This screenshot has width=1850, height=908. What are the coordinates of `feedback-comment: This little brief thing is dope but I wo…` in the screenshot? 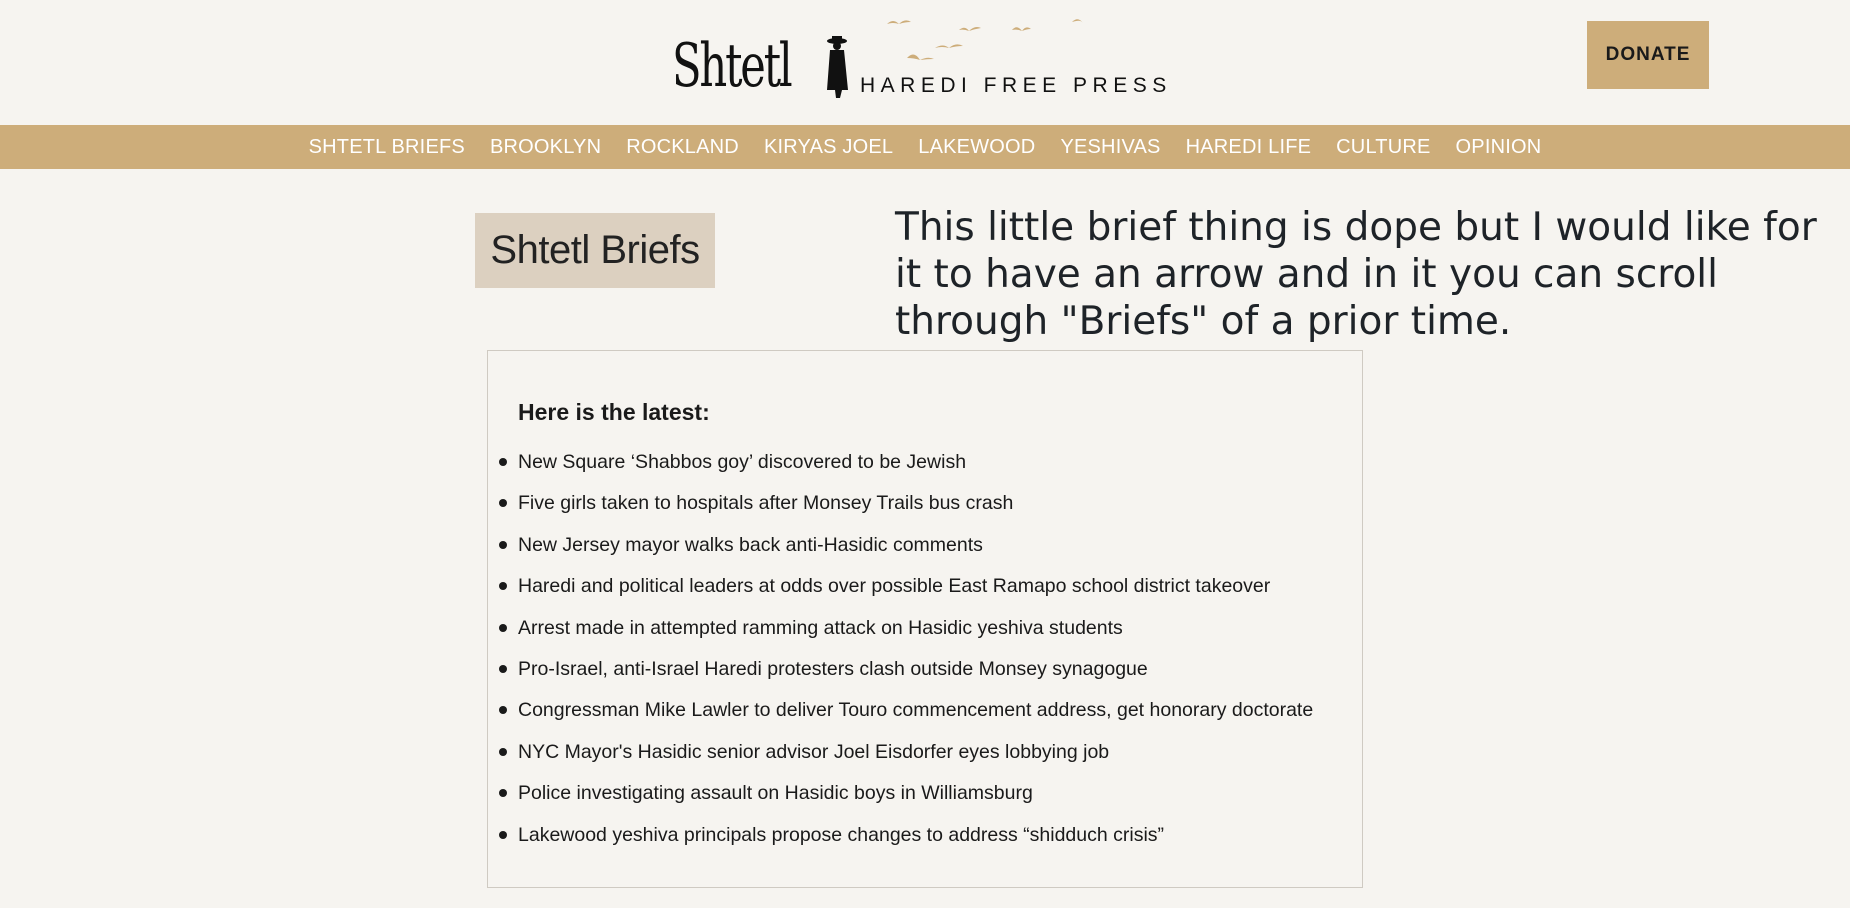 It's located at (1356, 274).